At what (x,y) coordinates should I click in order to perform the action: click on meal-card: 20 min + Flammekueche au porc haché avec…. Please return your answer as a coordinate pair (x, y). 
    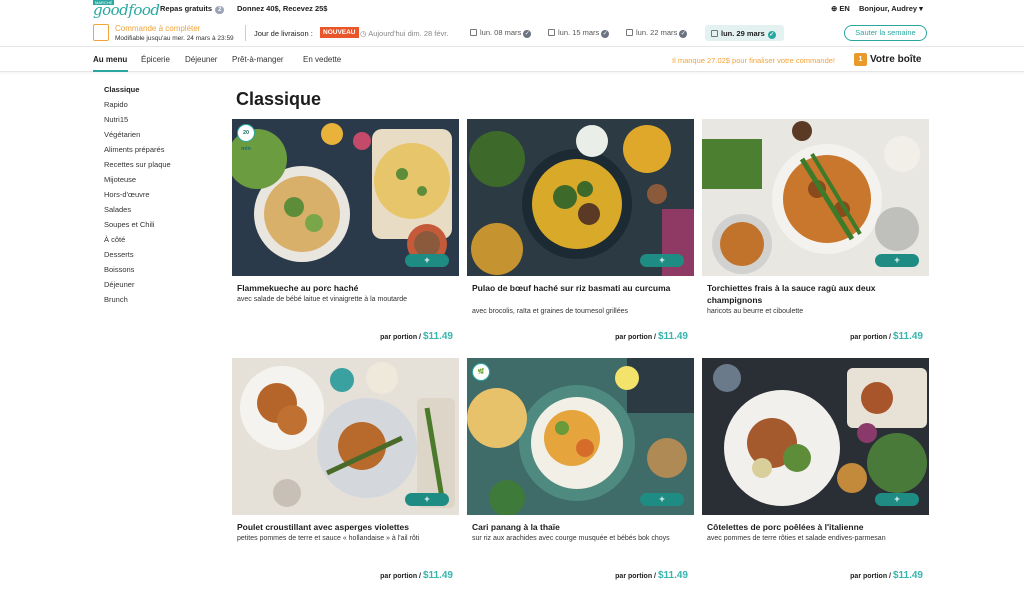
    Looking at the image, I should click on (345, 235).